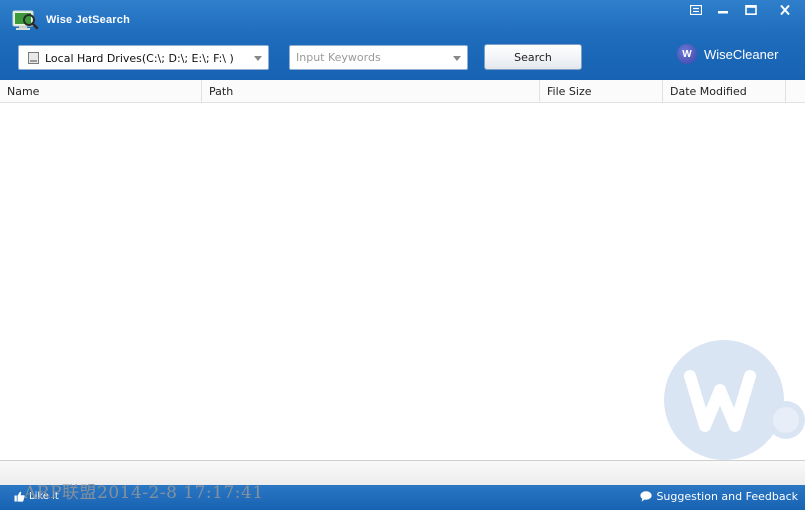 Image resolution: width=805 pixels, height=510 pixels. Describe the element at coordinates (734, 400) in the screenshot. I see `wisecleaner-watermark-icon` at that location.